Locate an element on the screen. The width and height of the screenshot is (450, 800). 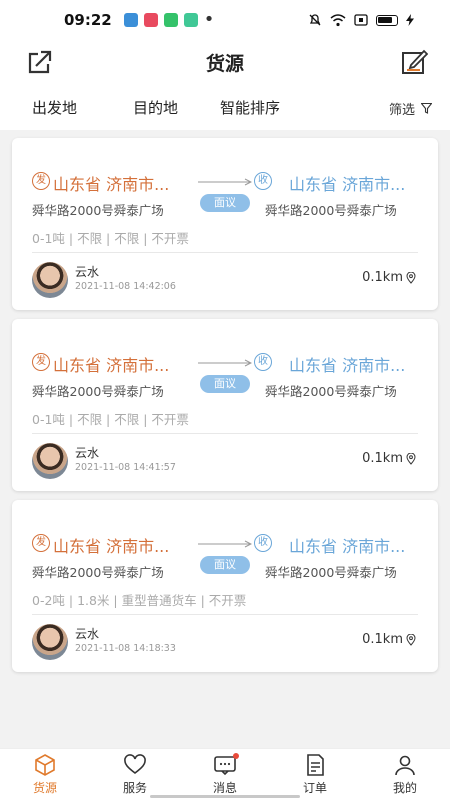
user-icon is located at coordinates (405, 765).